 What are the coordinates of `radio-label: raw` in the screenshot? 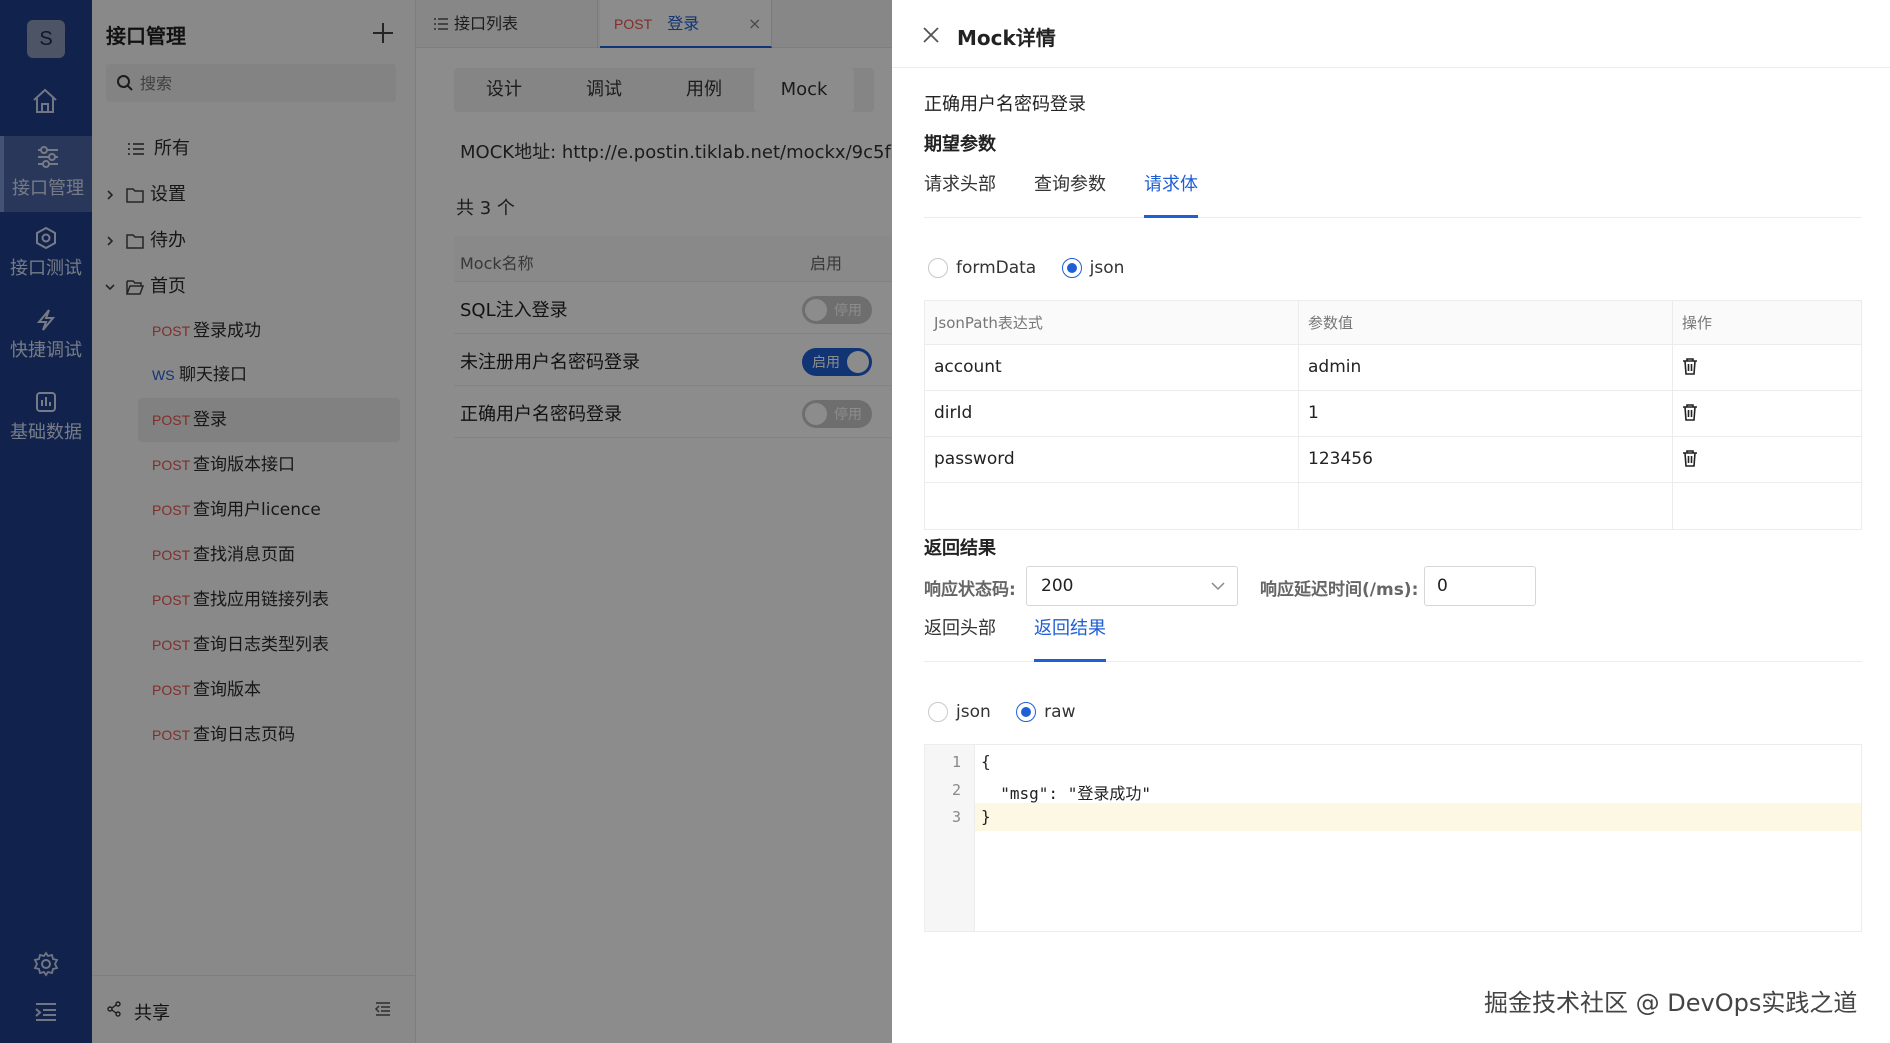 It's located at (1060, 712).